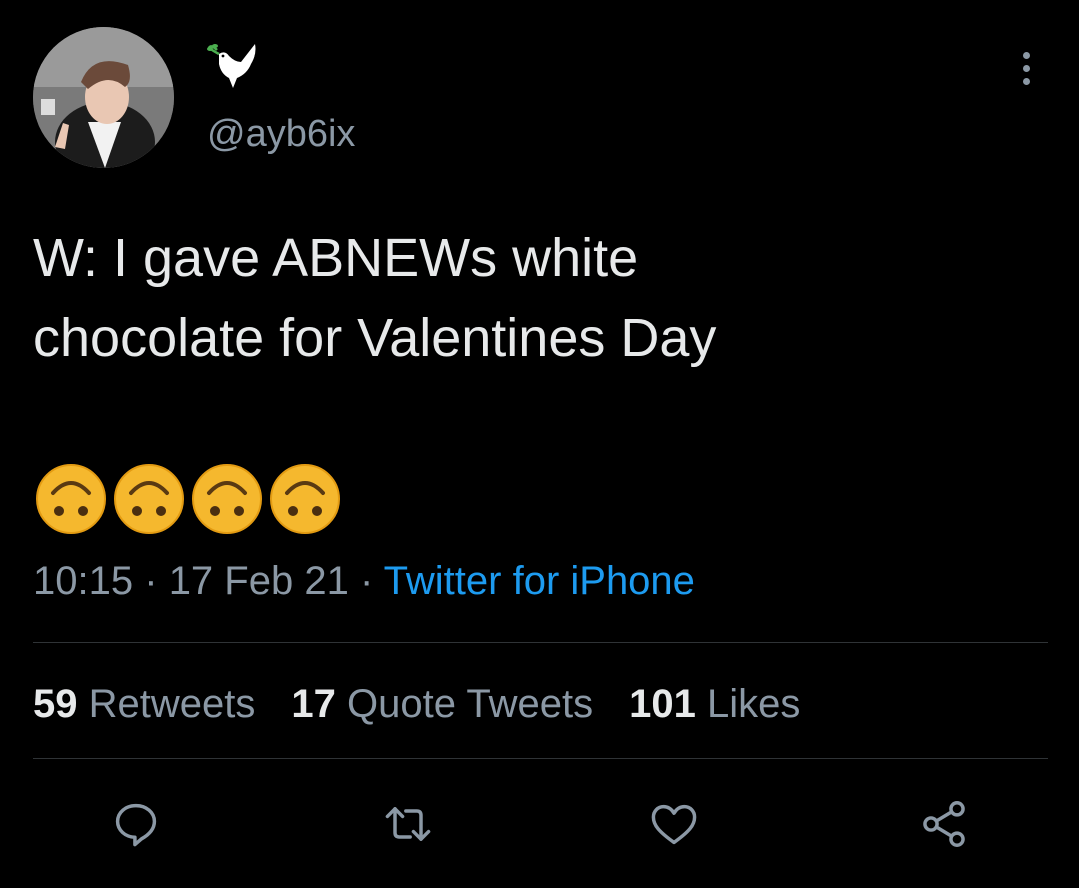 The height and width of the screenshot is (888, 1079). I want to click on retweets-count: 59, so click(55, 704).